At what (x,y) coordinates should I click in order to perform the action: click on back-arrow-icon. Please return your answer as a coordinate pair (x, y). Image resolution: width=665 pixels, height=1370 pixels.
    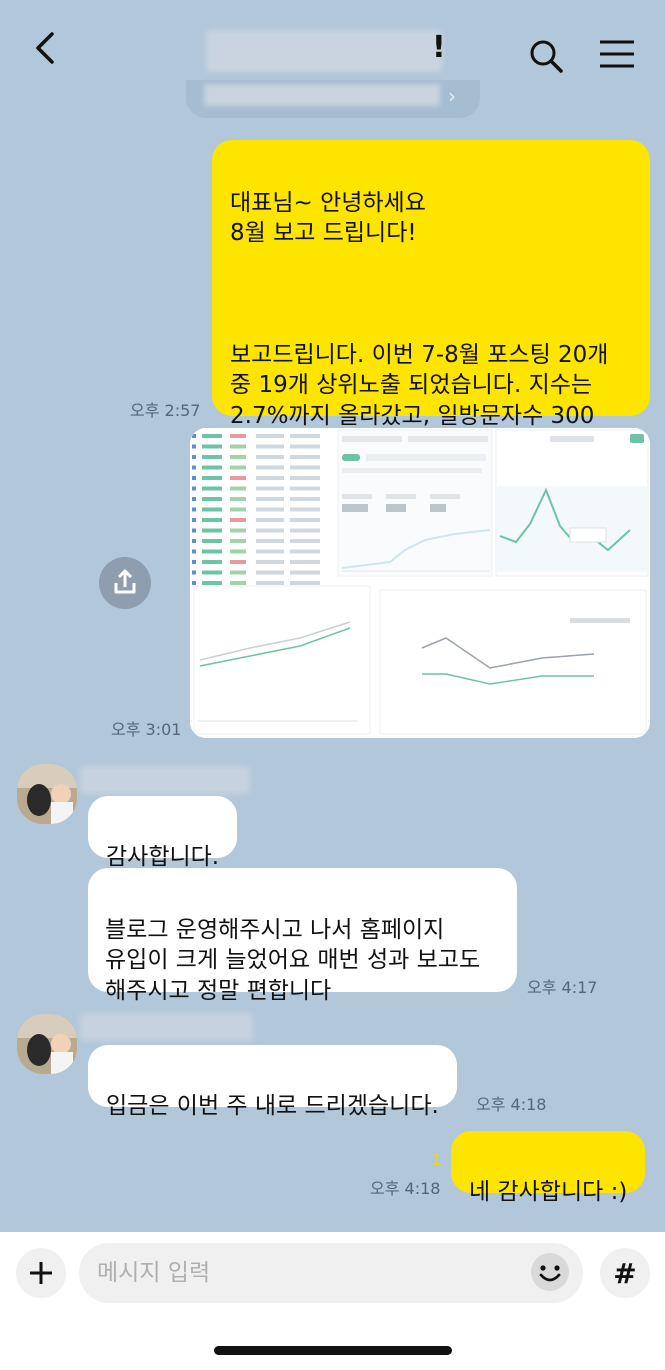
    Looking at the image, I should click on (45, 48).